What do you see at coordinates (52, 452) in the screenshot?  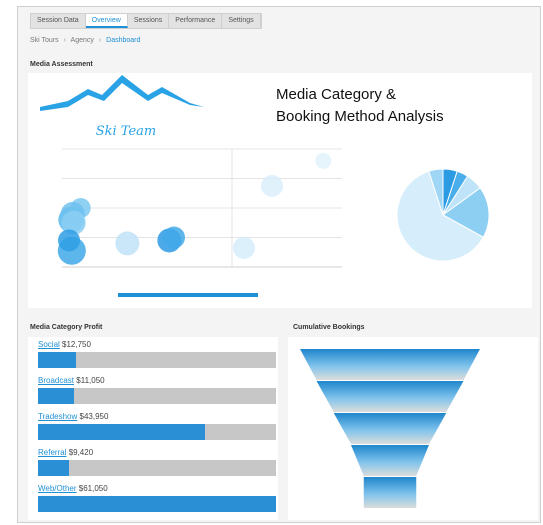 I see `profit-name-link: Referral` at bounding box center [52, 452].